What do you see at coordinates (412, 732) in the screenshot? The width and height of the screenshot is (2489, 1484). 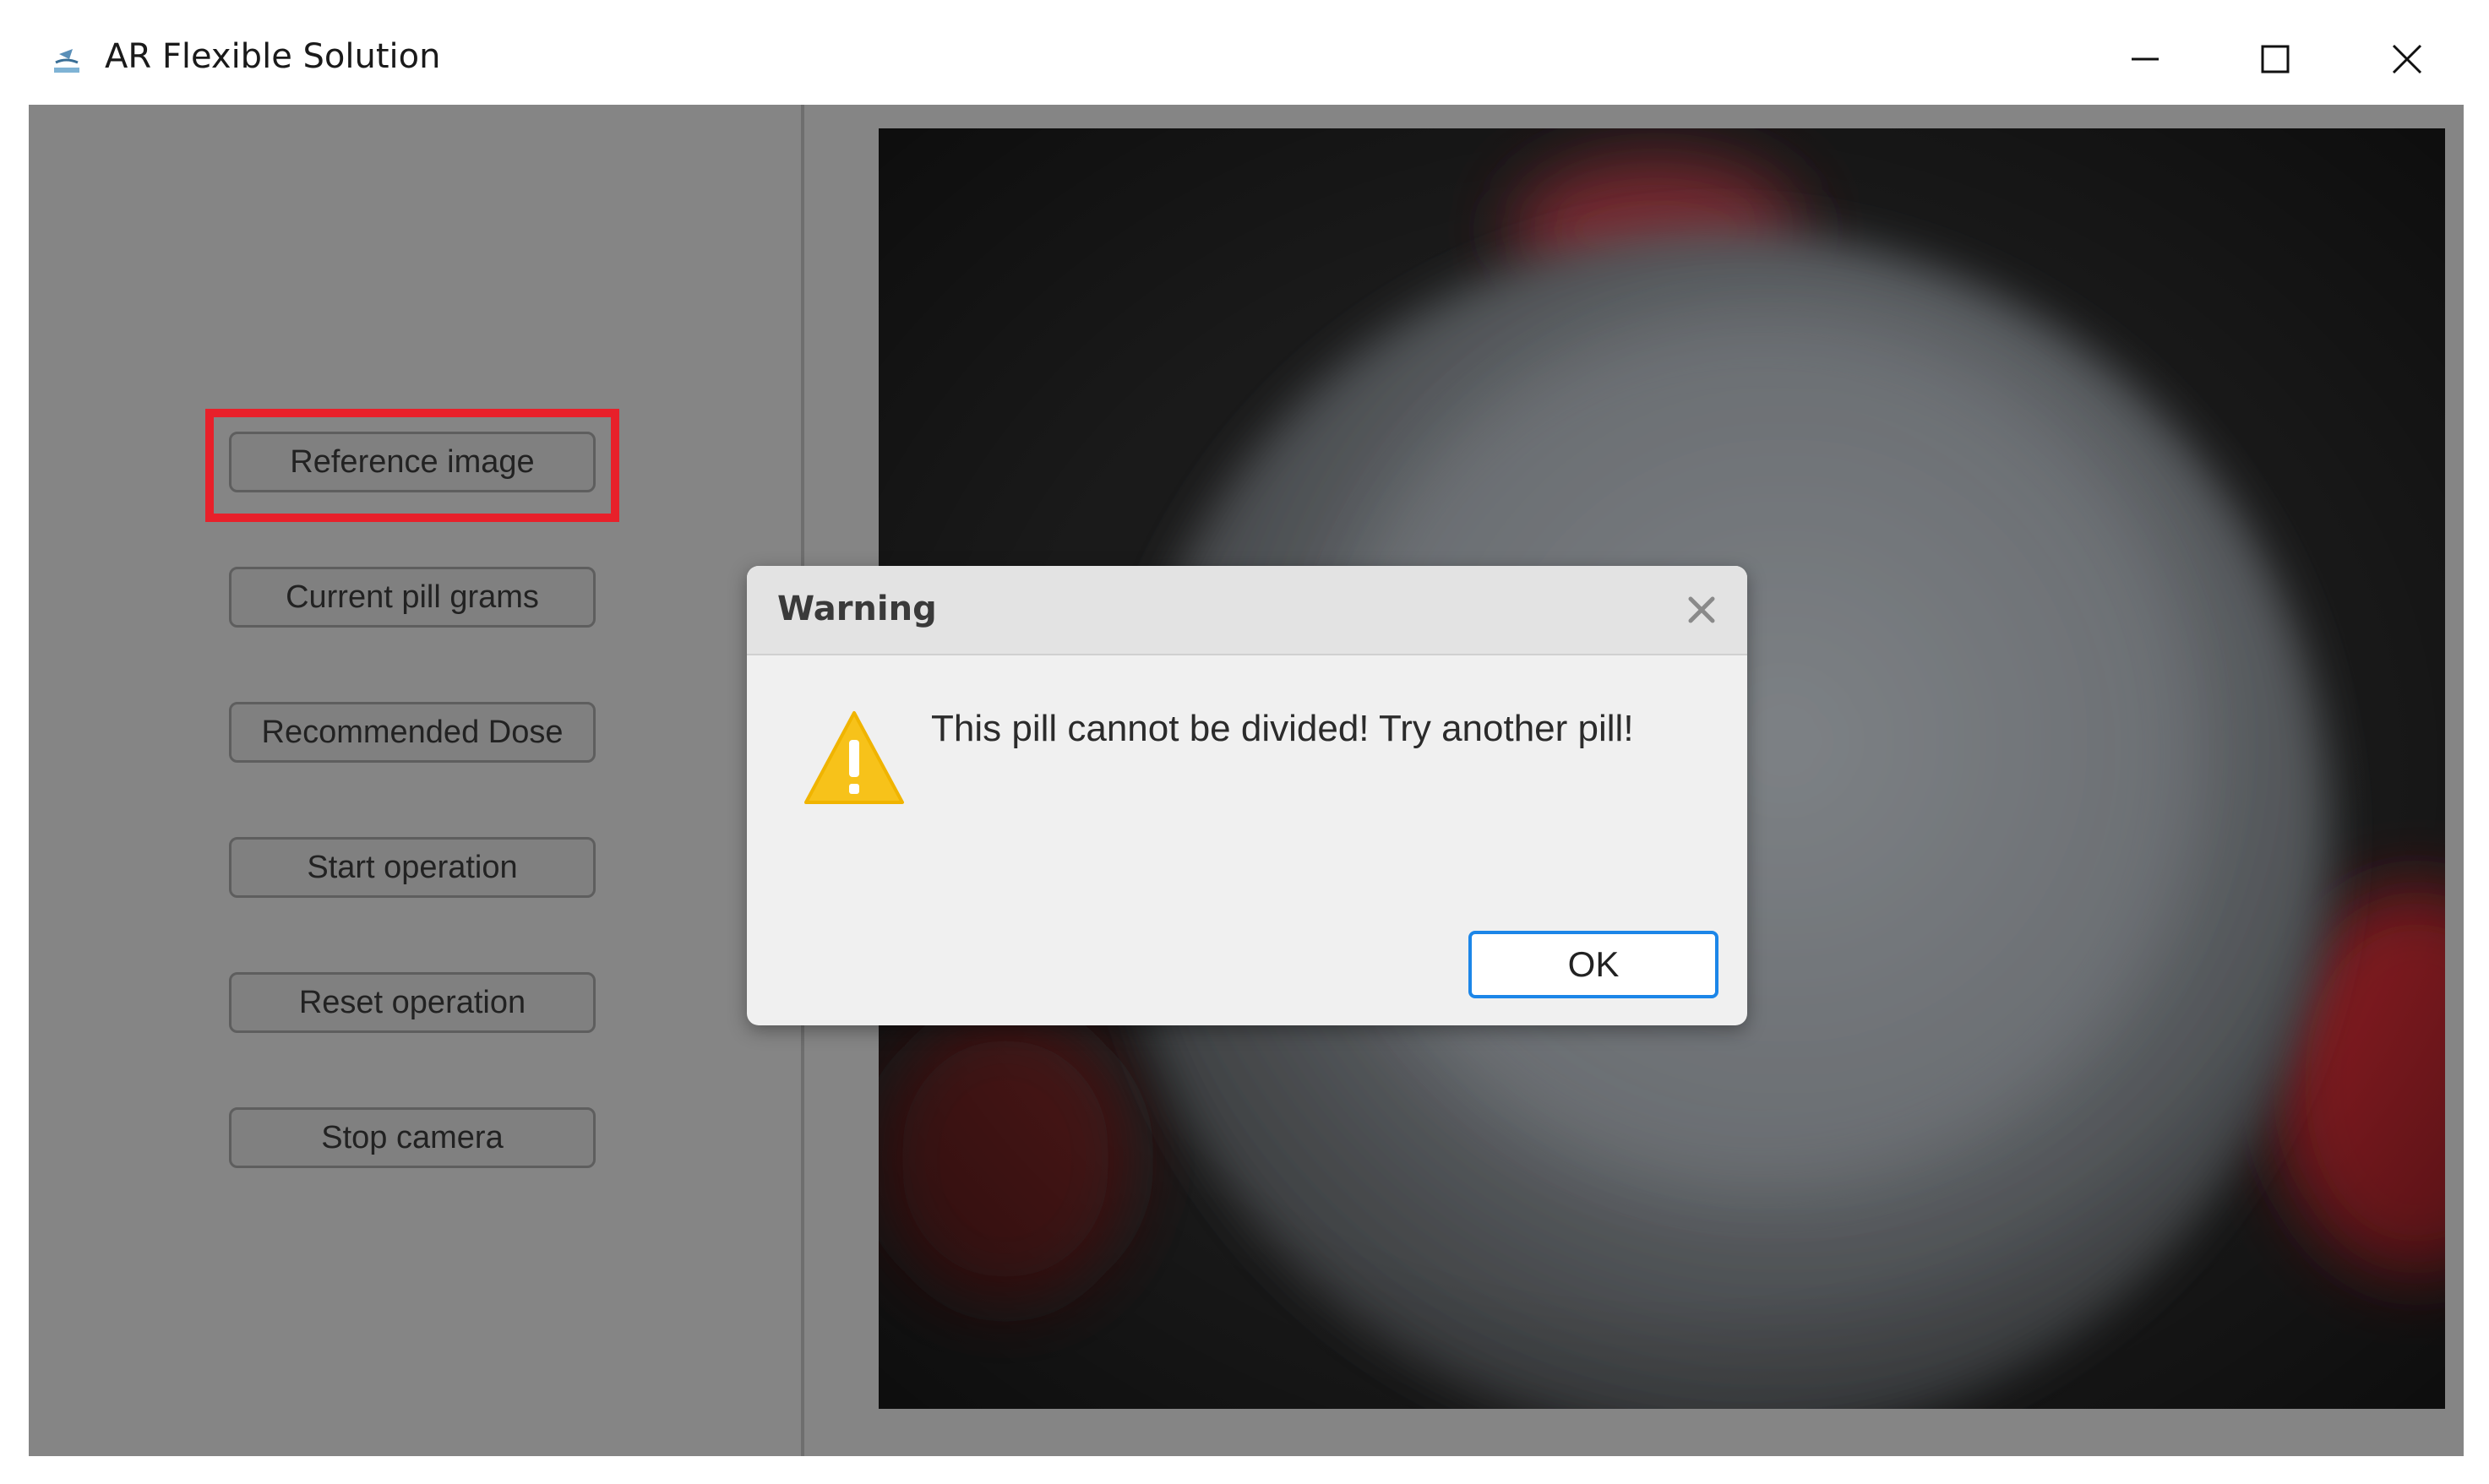 I see `recommended-dose-button: Recommended Dose` at bounding box center [412, 732].